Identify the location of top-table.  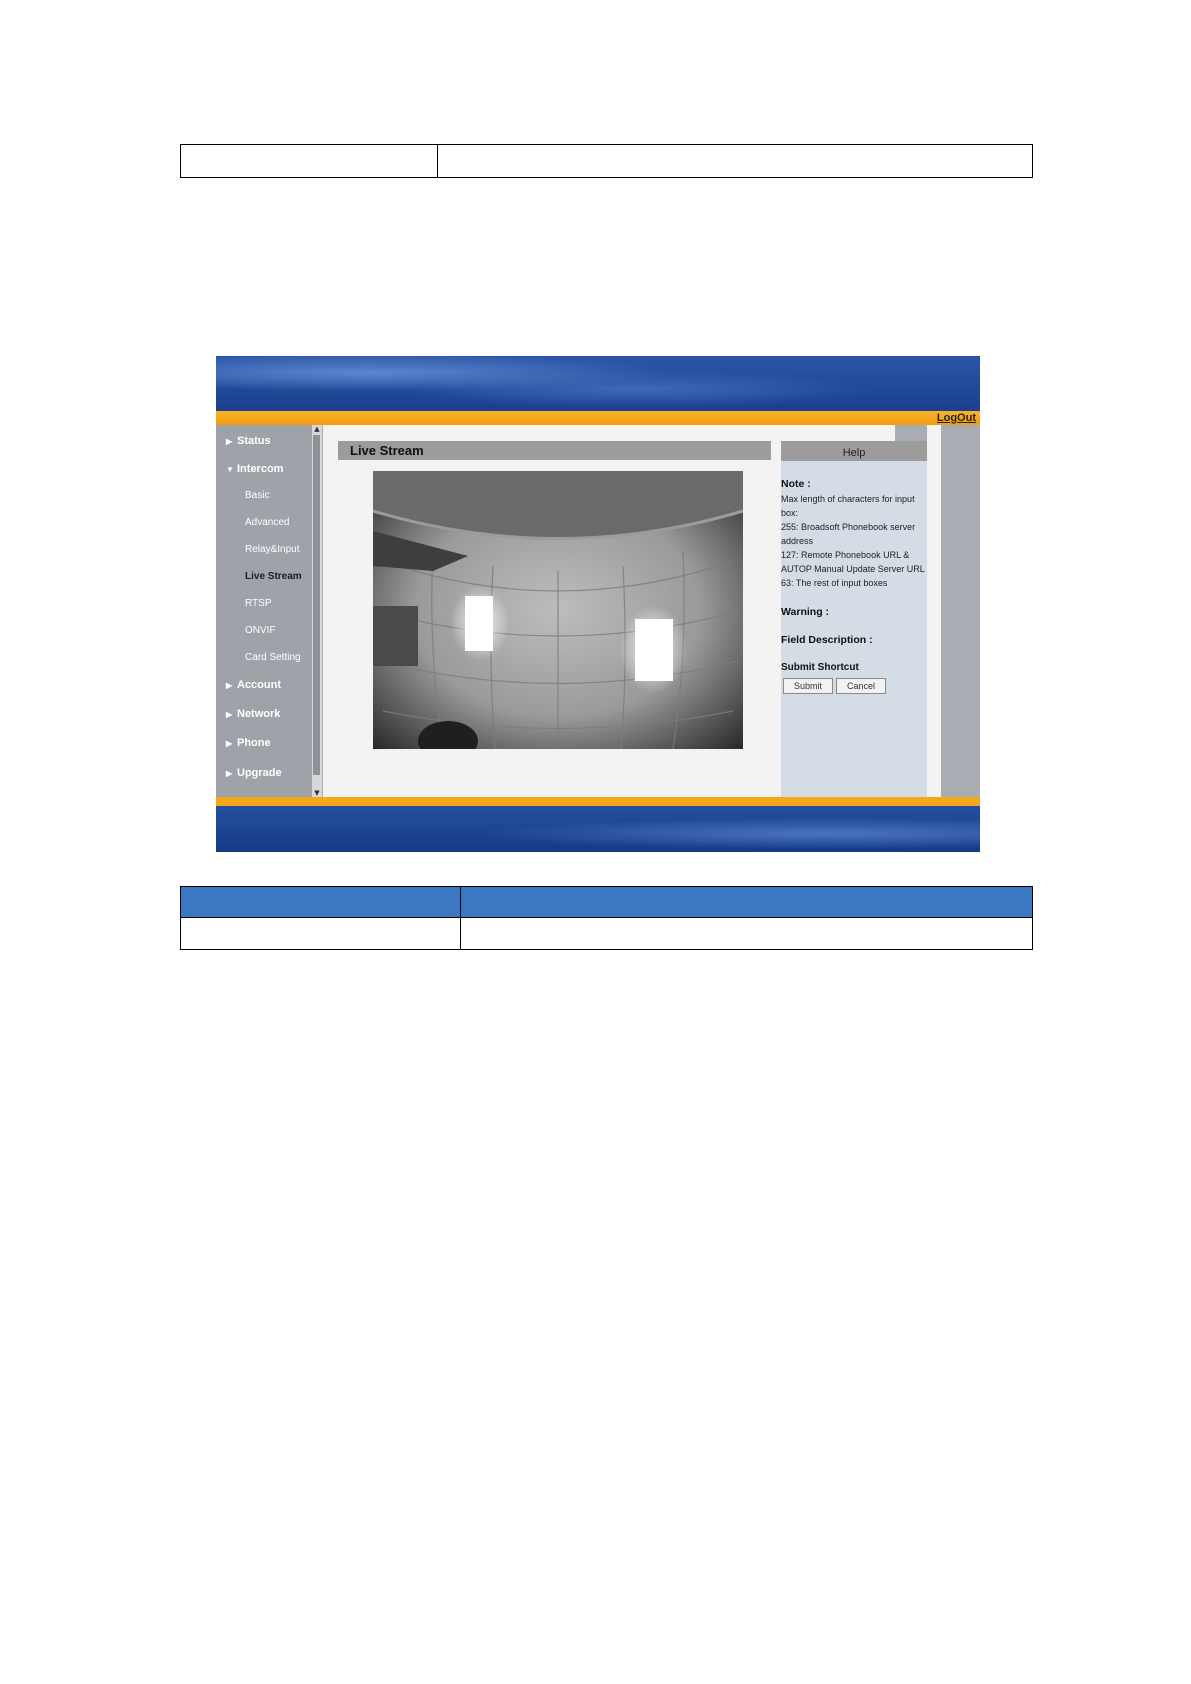
(606, 161).